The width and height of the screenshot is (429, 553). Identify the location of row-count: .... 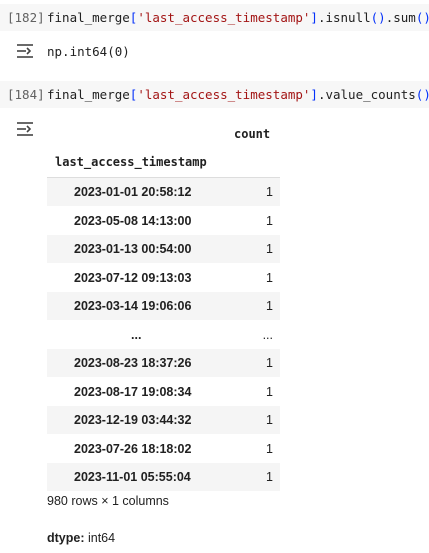
(267, 334).